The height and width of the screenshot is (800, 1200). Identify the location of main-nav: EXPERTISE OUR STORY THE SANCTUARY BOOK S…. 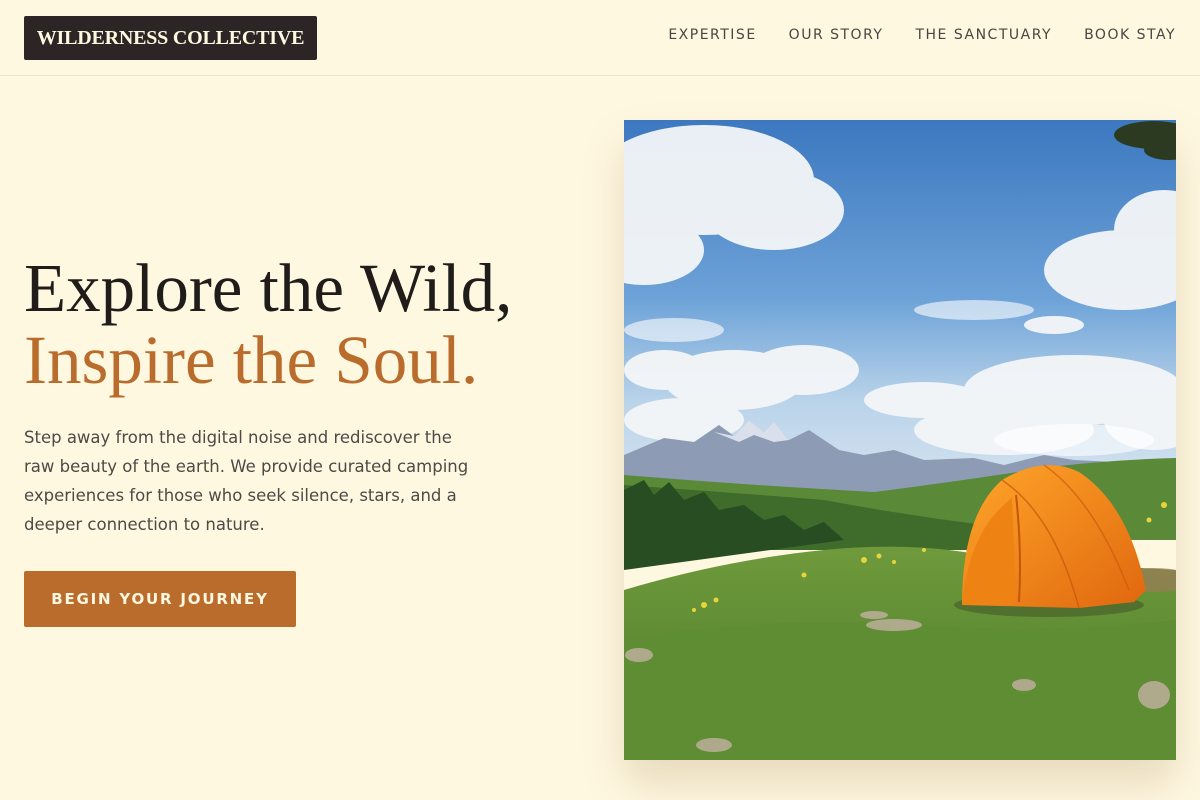
(922, 35).